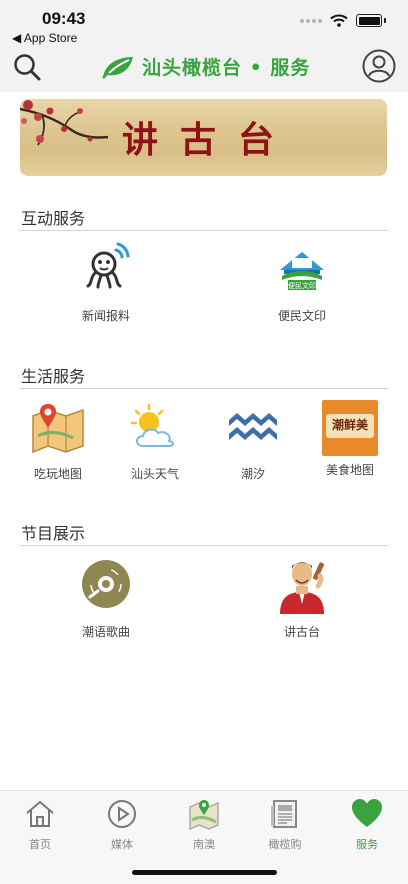  Describe the element at coordinates (117, 67) in the screenshot. I see `olive-leaf-logo-icon` at that location.